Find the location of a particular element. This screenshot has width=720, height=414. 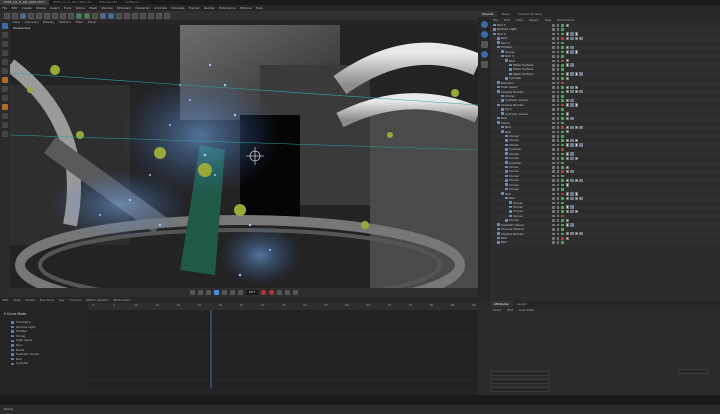

polygons-mode-icon is located at coordinates (5, 53).